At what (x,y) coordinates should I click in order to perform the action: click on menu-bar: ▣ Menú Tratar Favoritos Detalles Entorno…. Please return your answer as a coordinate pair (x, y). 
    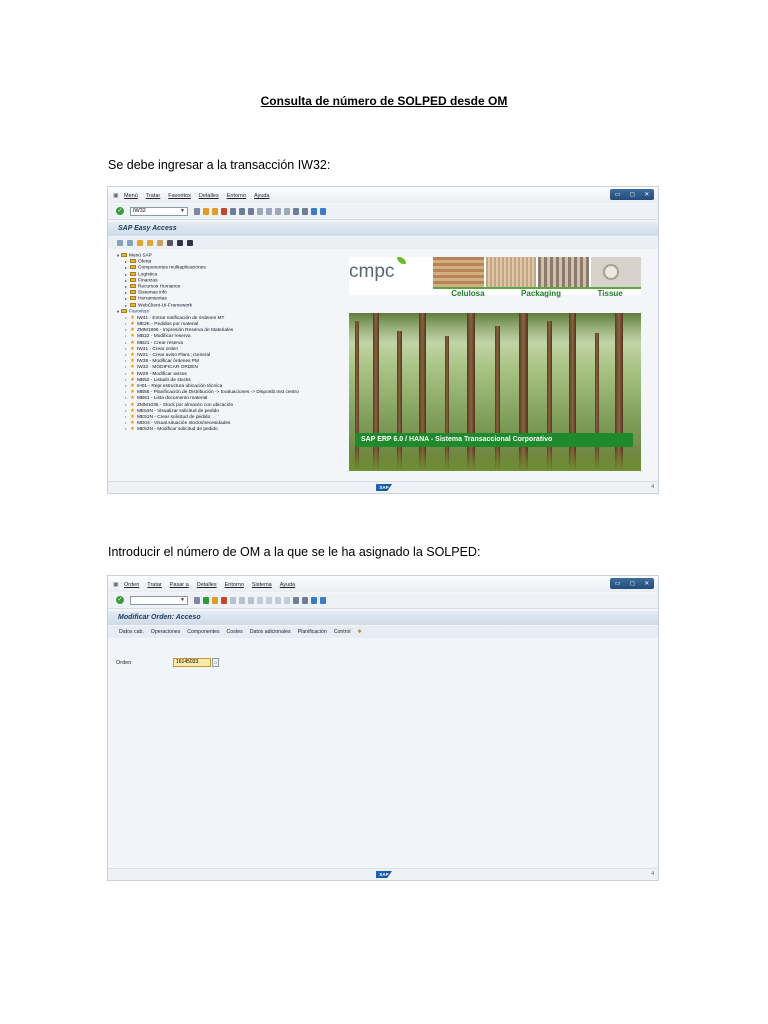
    Looking at the image, I should click on (383, 195).